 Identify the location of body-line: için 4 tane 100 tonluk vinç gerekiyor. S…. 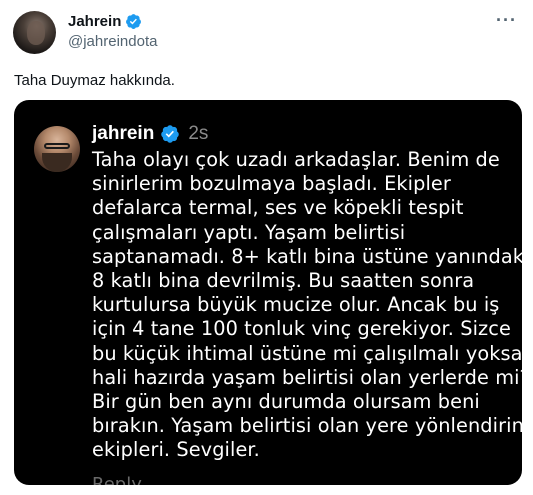
(301, 329).